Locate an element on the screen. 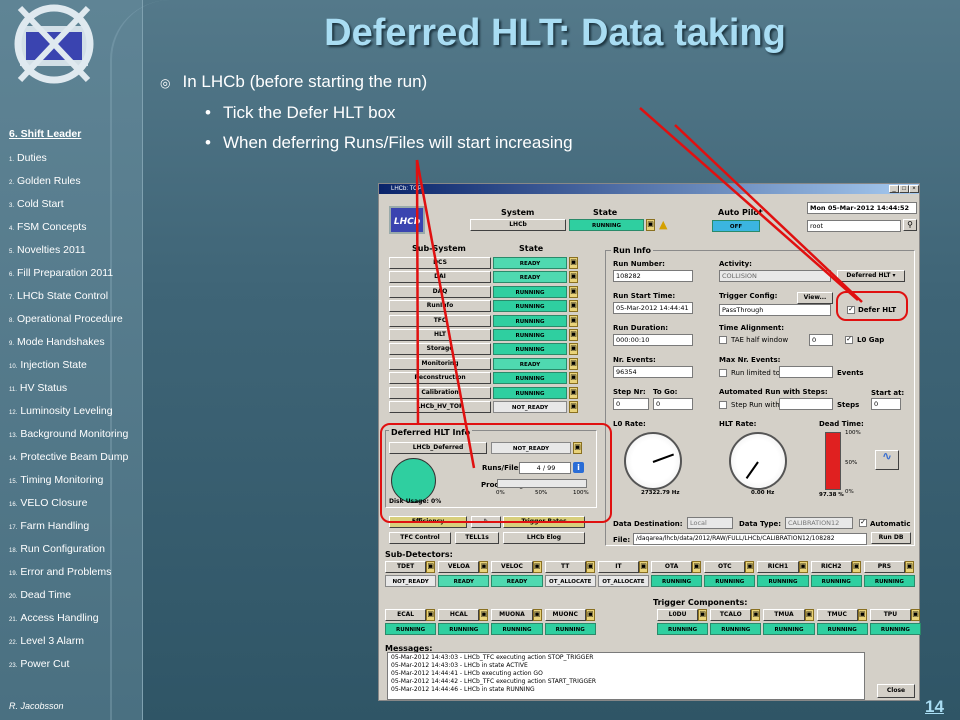 This screenshot has height=720, width=960. toc-title: 6. Shift Leader is located at coordinates (45, 134).